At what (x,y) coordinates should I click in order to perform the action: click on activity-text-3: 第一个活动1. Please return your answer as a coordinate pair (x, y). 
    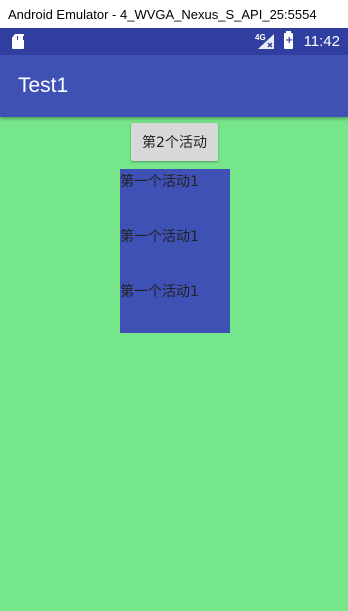
    Looking at the image, I should click on (159, 292).